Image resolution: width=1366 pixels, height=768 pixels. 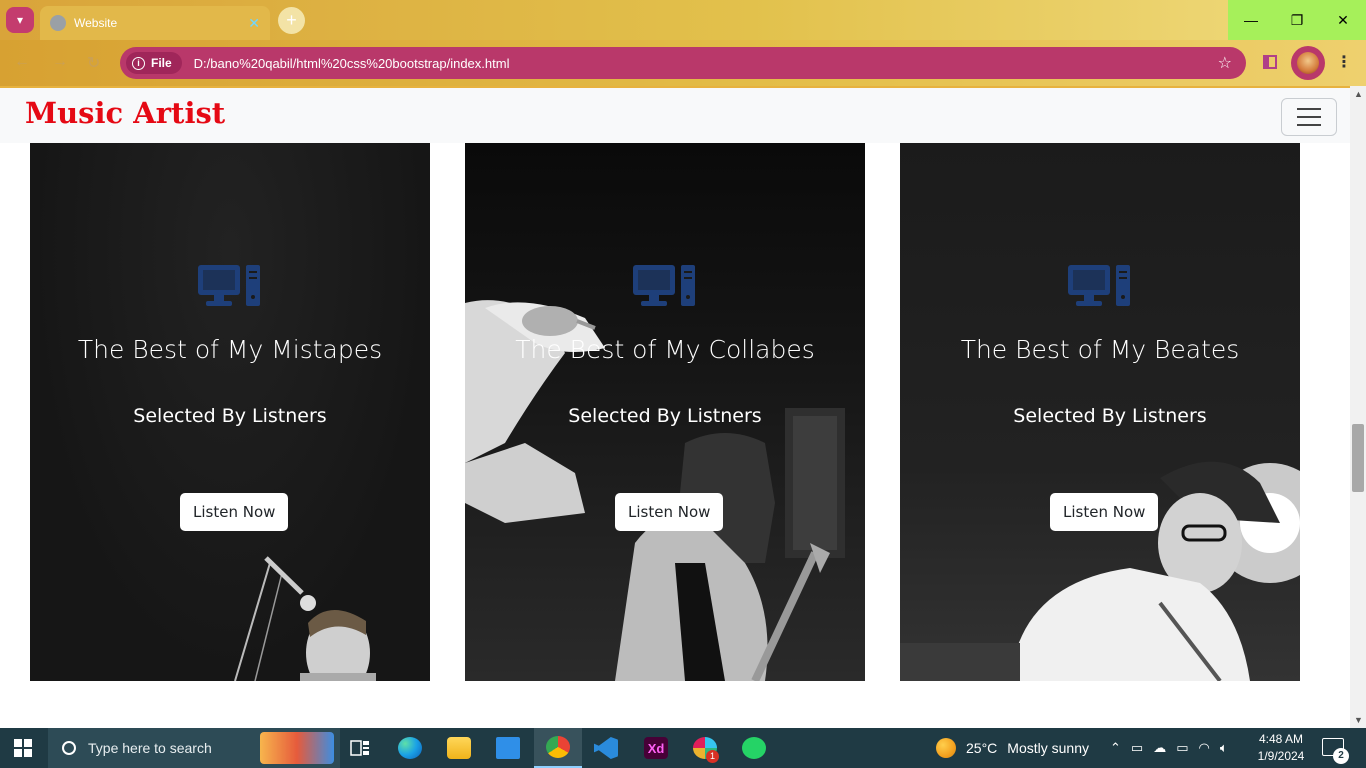 What do you see at coordinates (946, 748) in the screenshot?
I see `weather-sun-icon` at bounding box center [946, 748].